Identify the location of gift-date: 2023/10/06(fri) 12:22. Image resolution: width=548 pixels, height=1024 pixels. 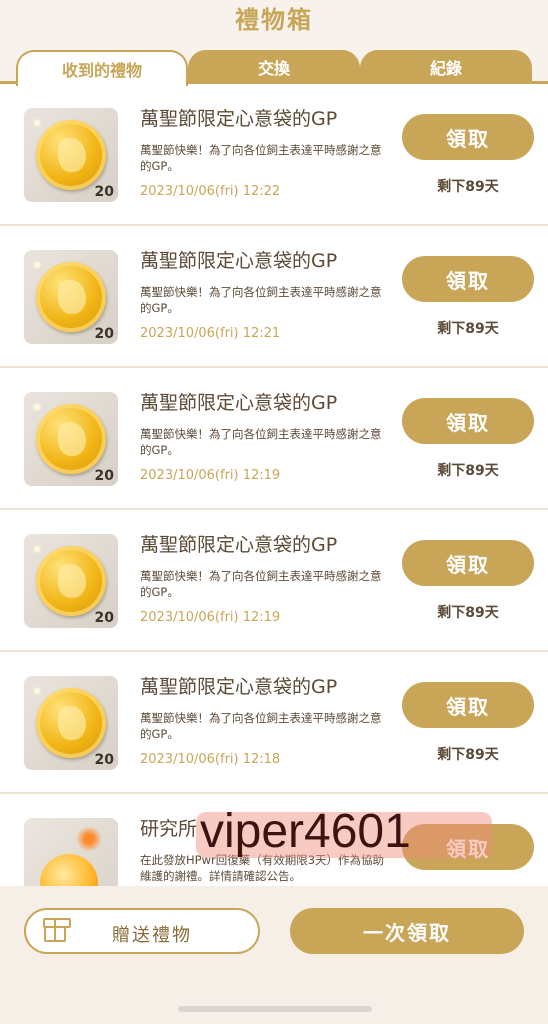
(210, 191).